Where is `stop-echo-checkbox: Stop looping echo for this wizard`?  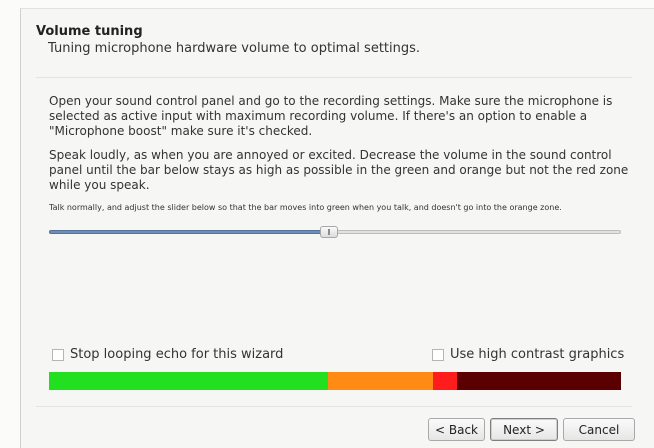
stop-echo-checkbox: Stop looping echo for this wizard is located at coordinates (167, 354).